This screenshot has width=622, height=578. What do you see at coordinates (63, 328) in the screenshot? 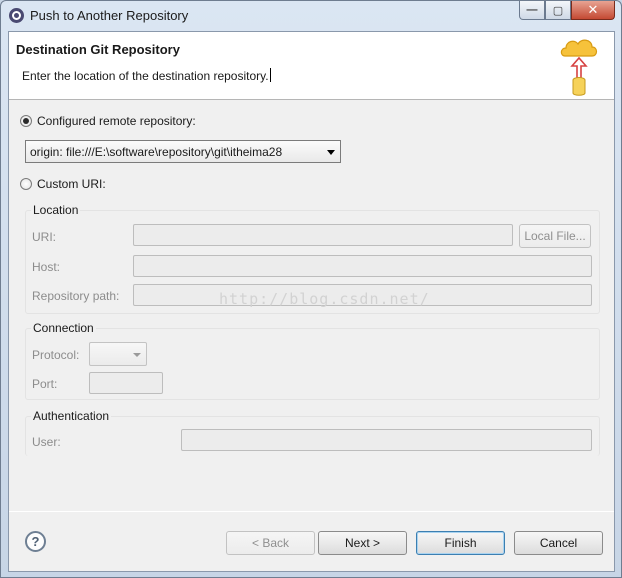
I see `connection-group-title: Connection` at bounding box center [63, 328].